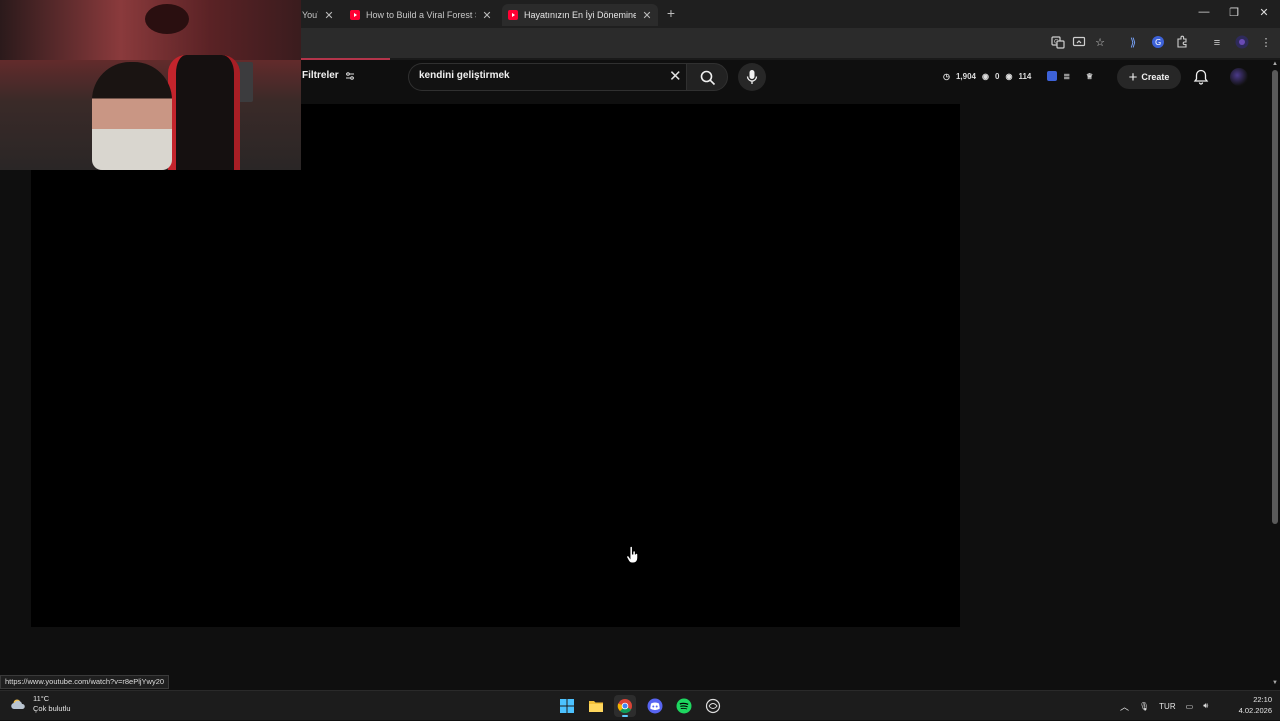 Image resolution: width=1280 pixels, height=721 pixels. Describe the element at coordinates (1167, 706) in the screenshot. I see `language-indicator: TUR` at that location.